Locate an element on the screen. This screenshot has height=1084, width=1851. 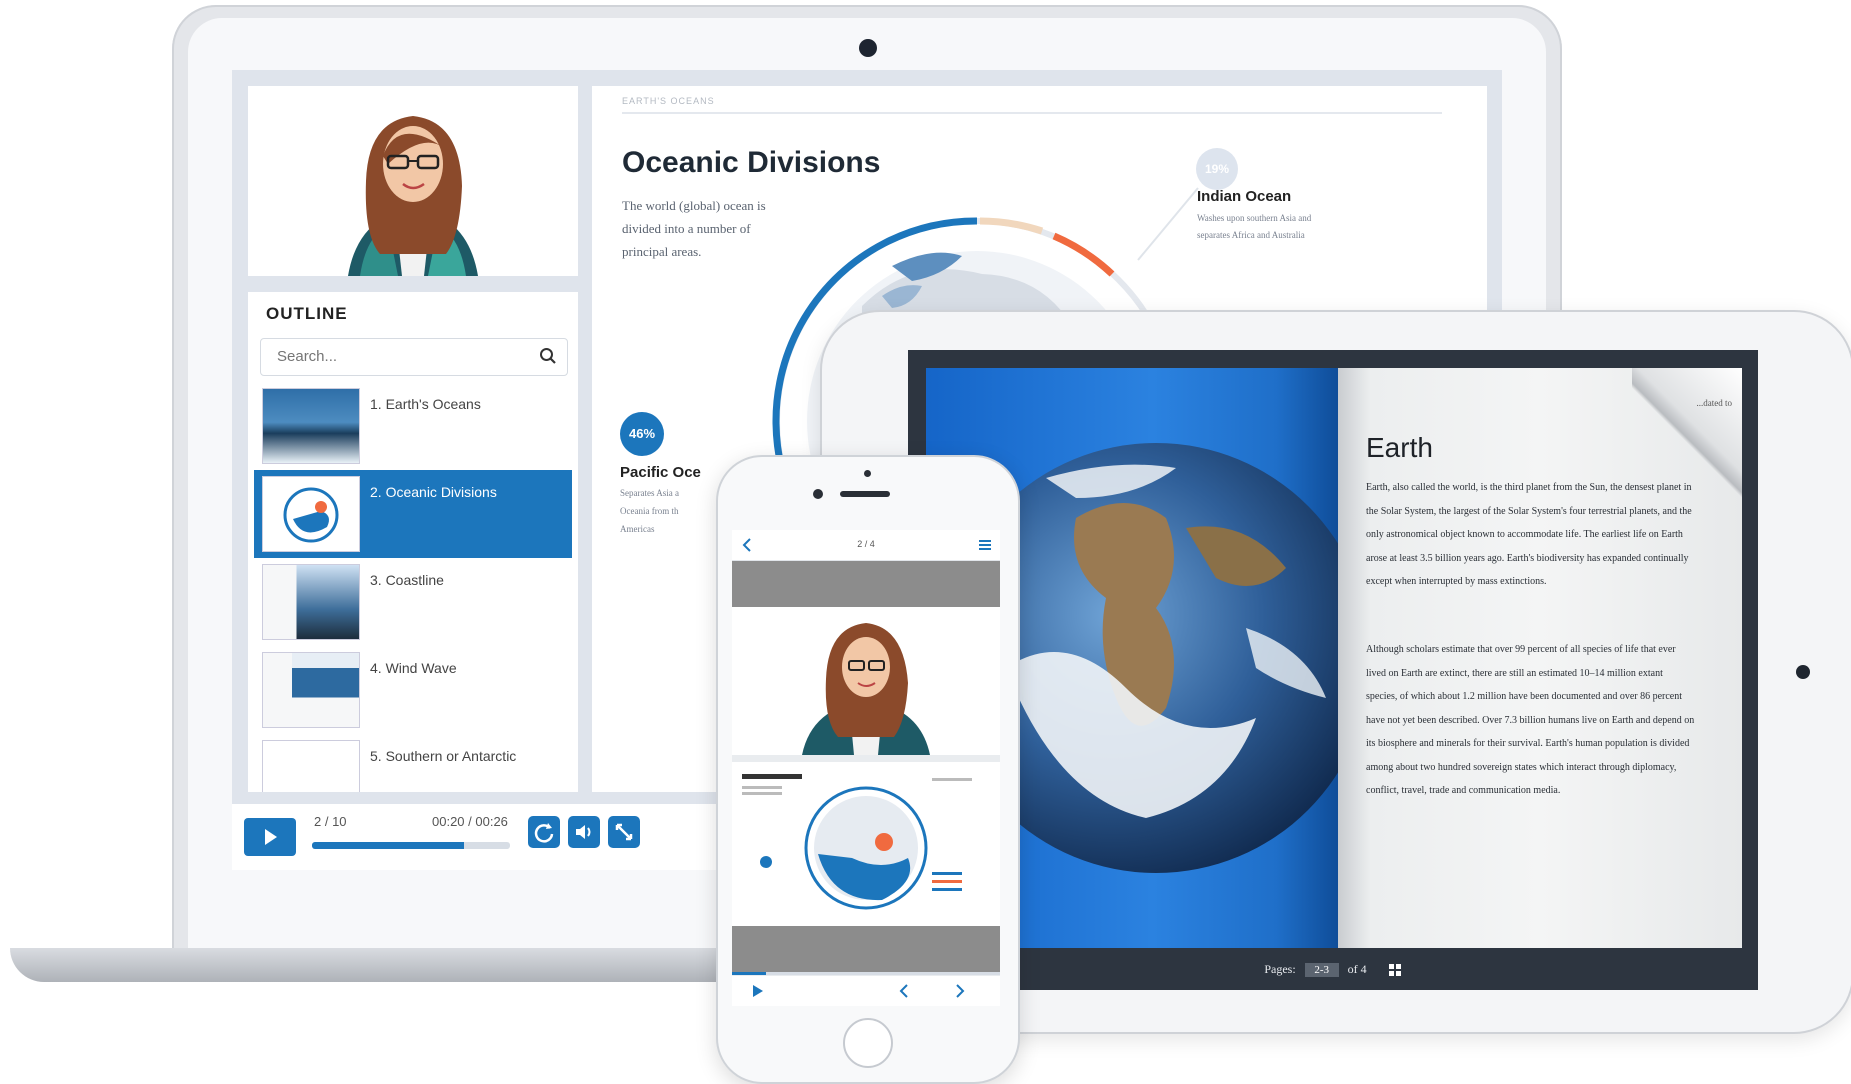
slide-counter: 2 / 10 is located at coordinates (330, 821).